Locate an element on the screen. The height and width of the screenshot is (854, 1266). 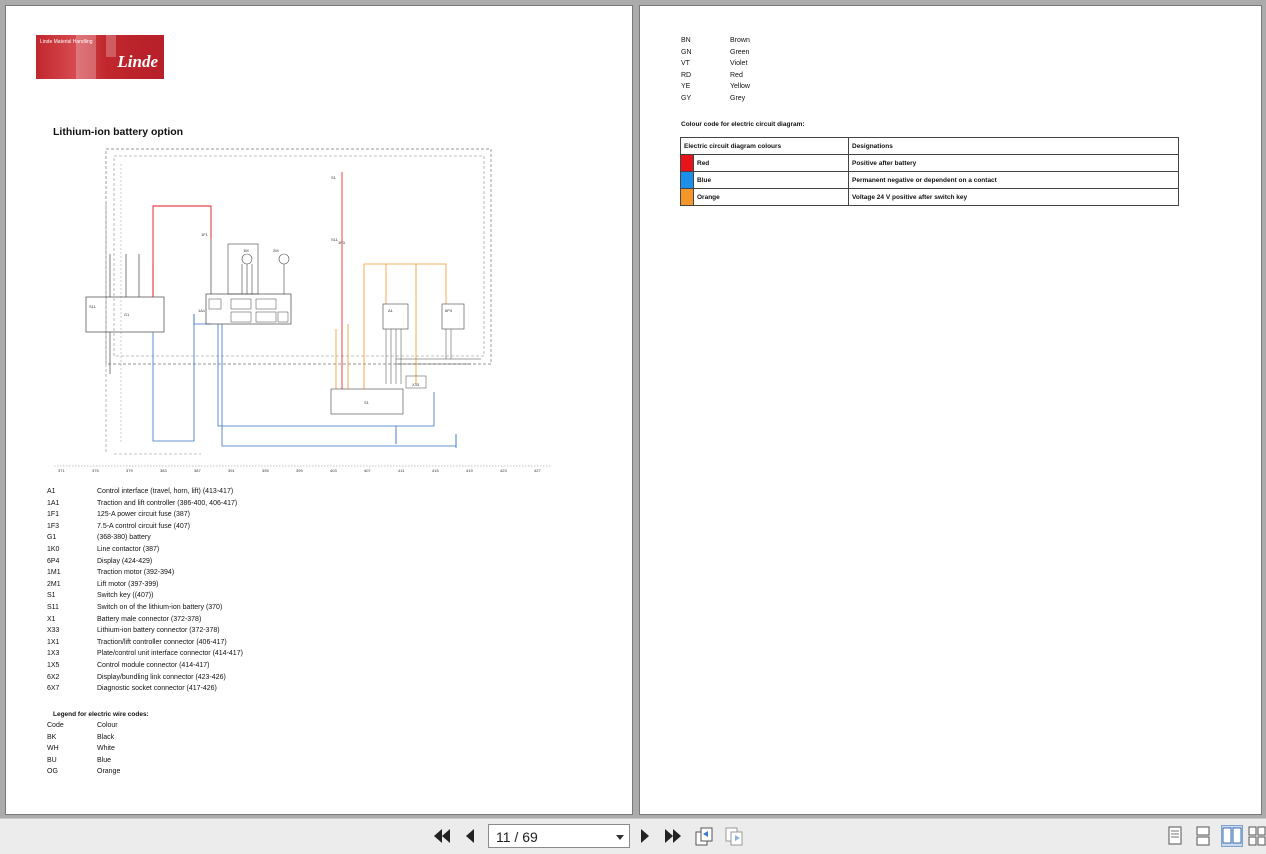
component-description: Line contactor (387) is located at coordinates (128, 549).